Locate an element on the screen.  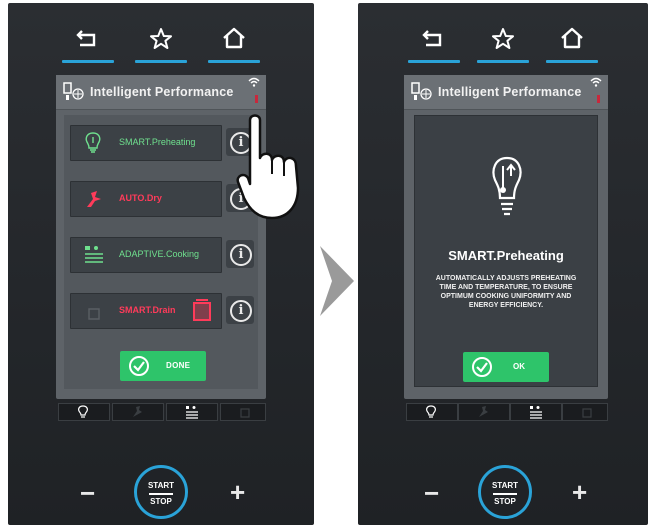
list-item-smart-preheating: SMART.Preheating is located at coordinates (146, 143).